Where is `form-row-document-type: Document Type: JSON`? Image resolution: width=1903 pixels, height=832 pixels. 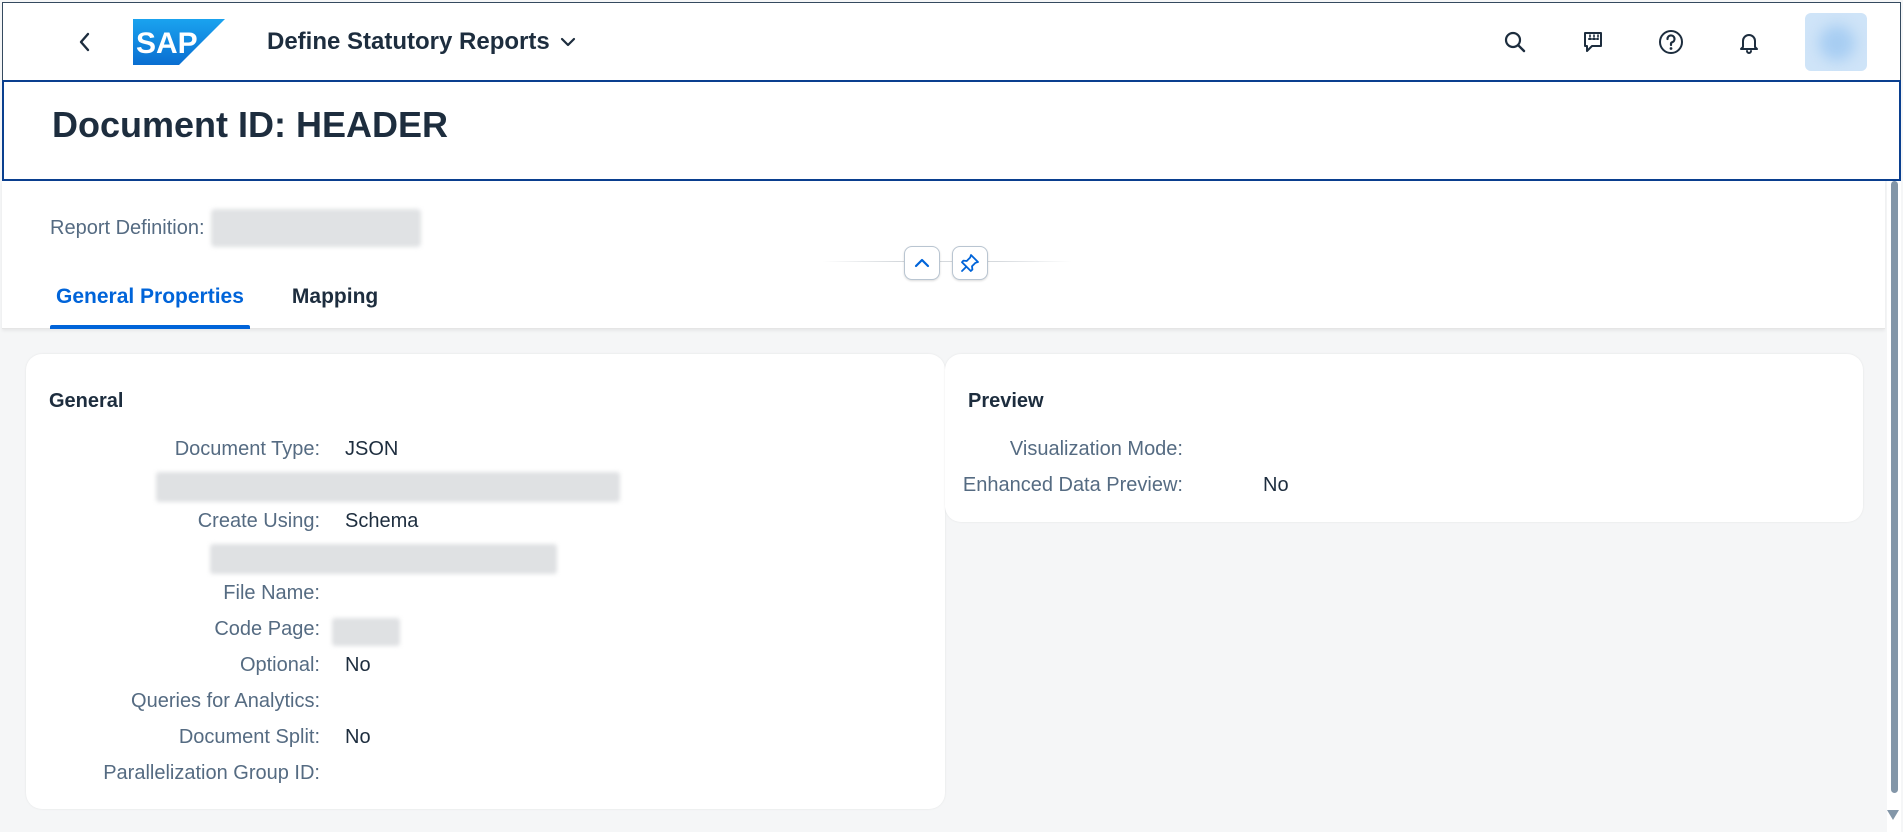
form-row-document-type: Document Type: JSON is located at coordinates (485, 453).